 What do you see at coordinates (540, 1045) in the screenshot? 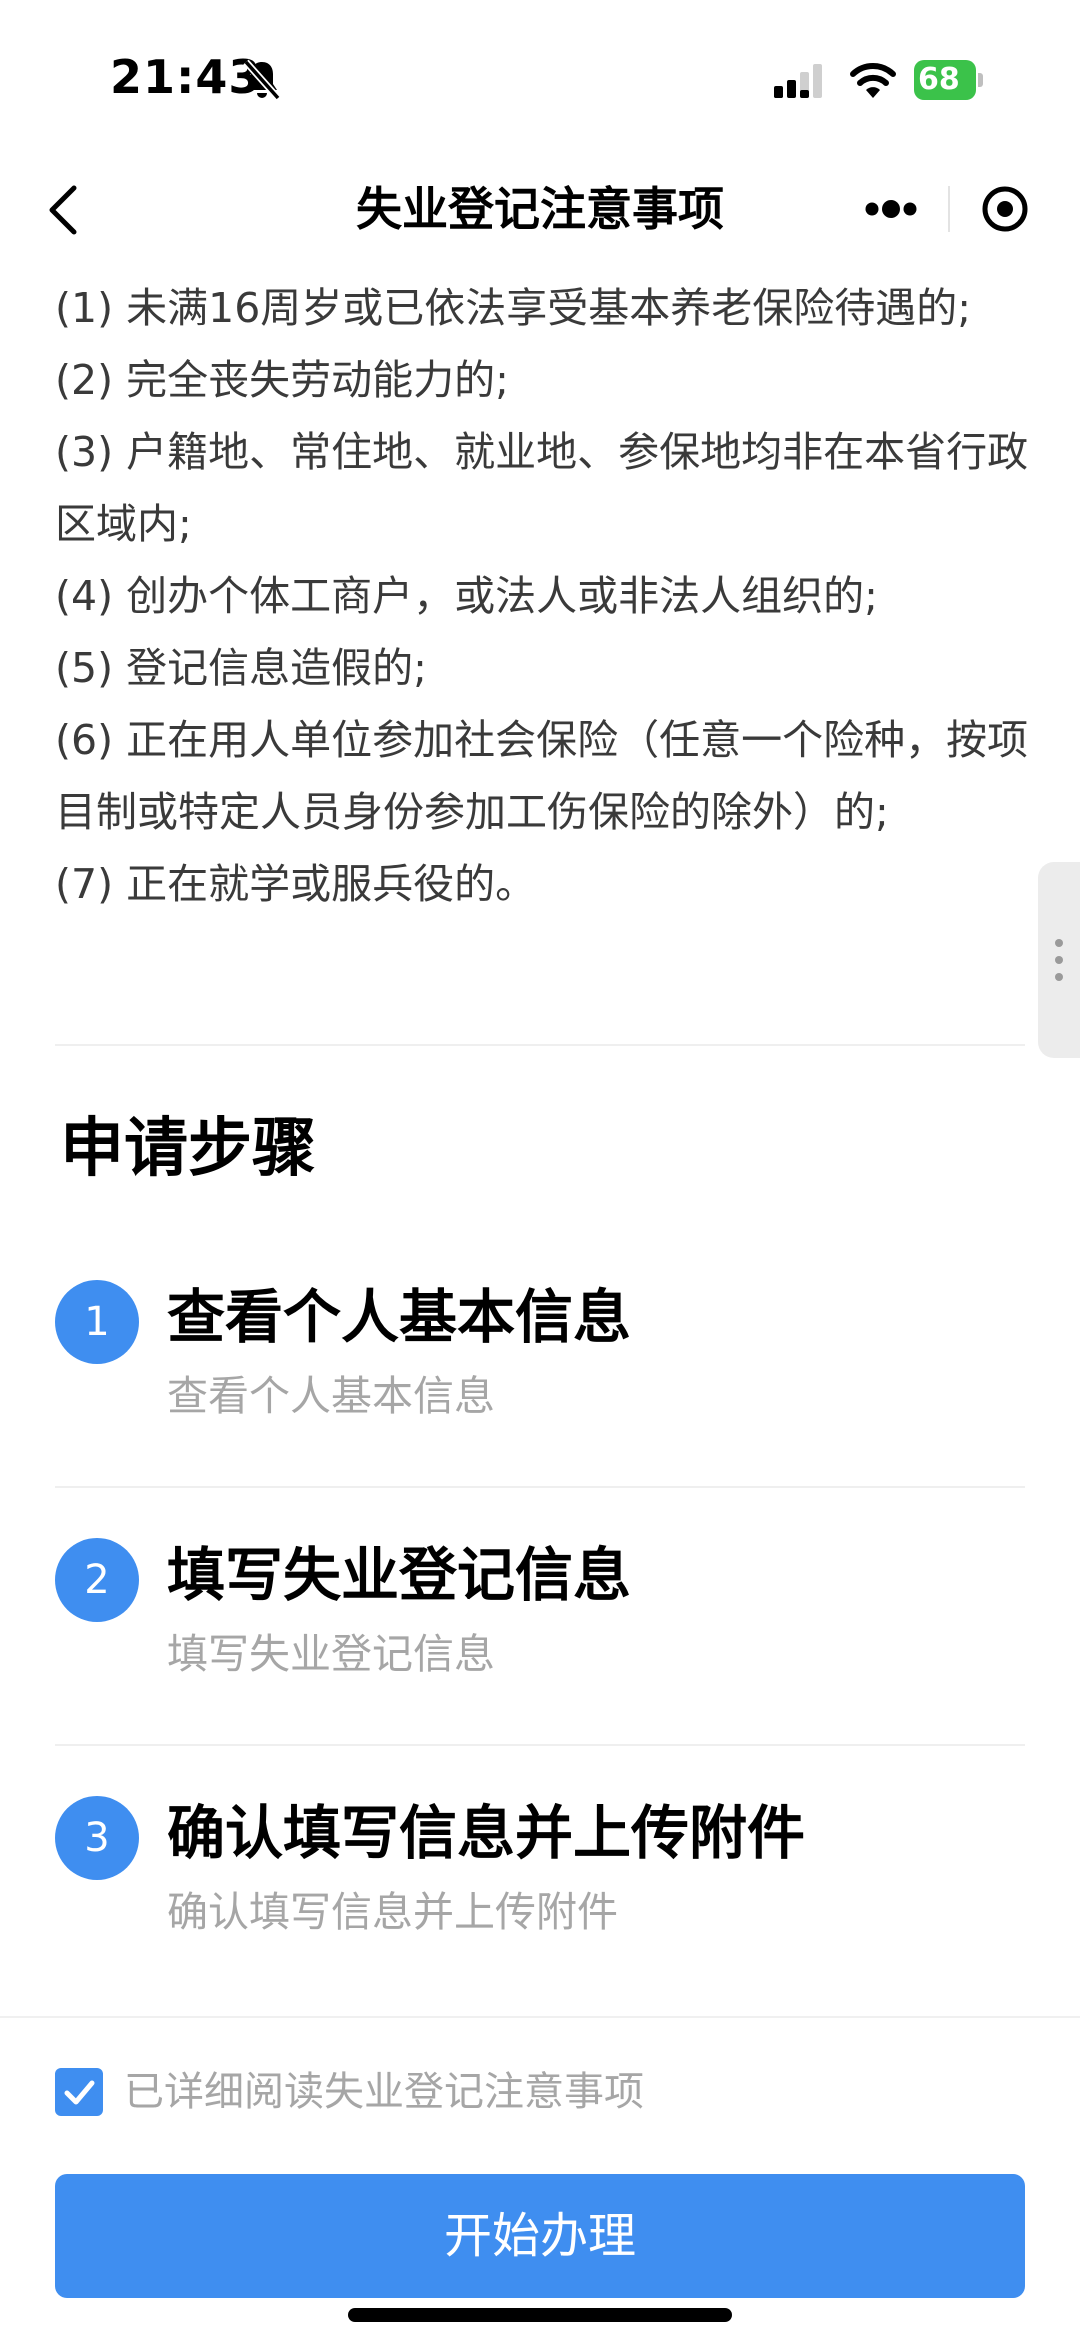
I see `section-divider` at bounding box center [540, 1045].